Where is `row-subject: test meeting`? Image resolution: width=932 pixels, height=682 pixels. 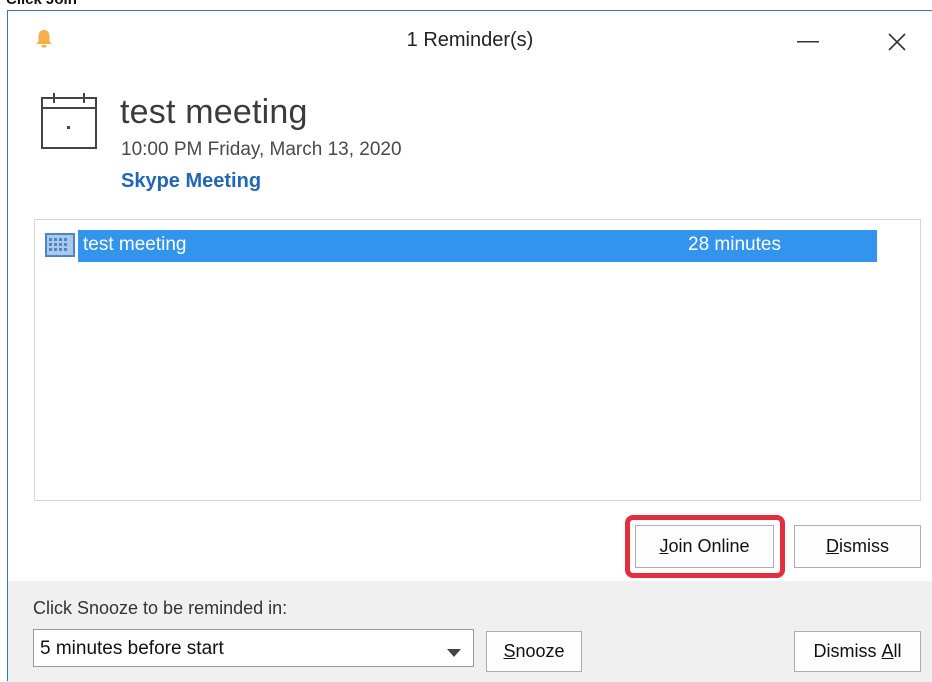
row-subject: test meeting is located at coordinates (135, 244).